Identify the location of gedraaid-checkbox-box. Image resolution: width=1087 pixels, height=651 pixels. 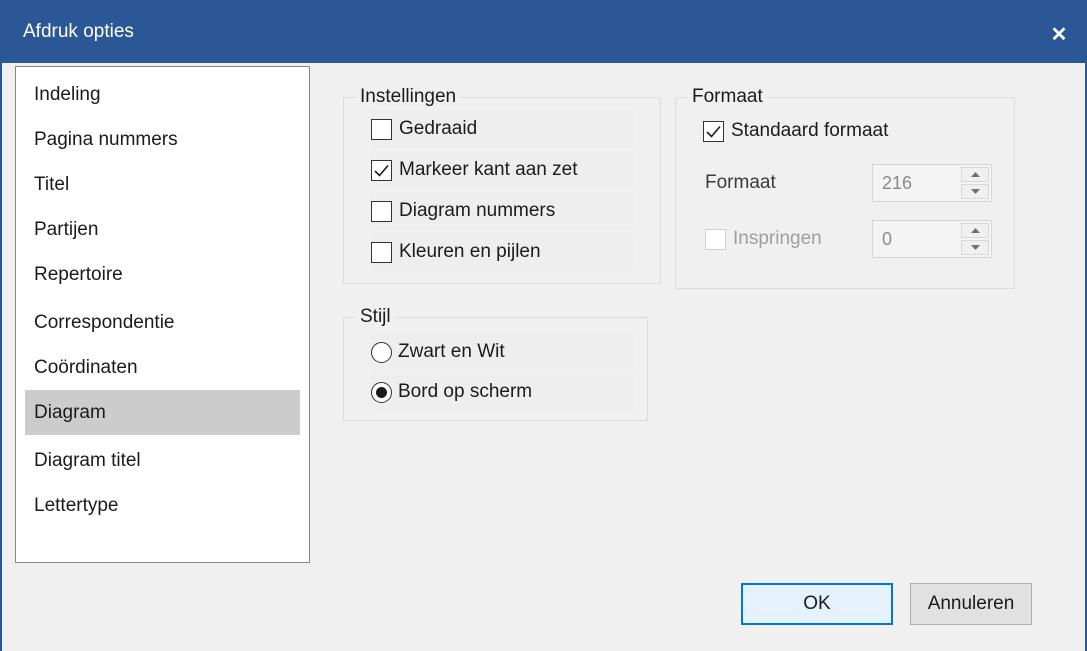
(381, 129).